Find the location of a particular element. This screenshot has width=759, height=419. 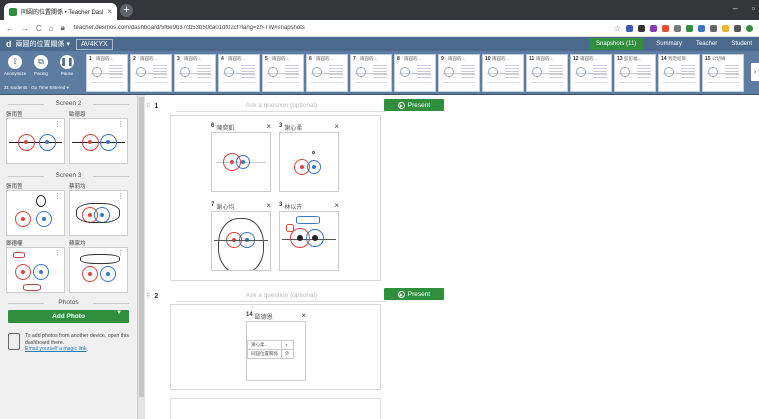

add-photo-button: Add Photo ▼ is located at coordinates (68, 316).